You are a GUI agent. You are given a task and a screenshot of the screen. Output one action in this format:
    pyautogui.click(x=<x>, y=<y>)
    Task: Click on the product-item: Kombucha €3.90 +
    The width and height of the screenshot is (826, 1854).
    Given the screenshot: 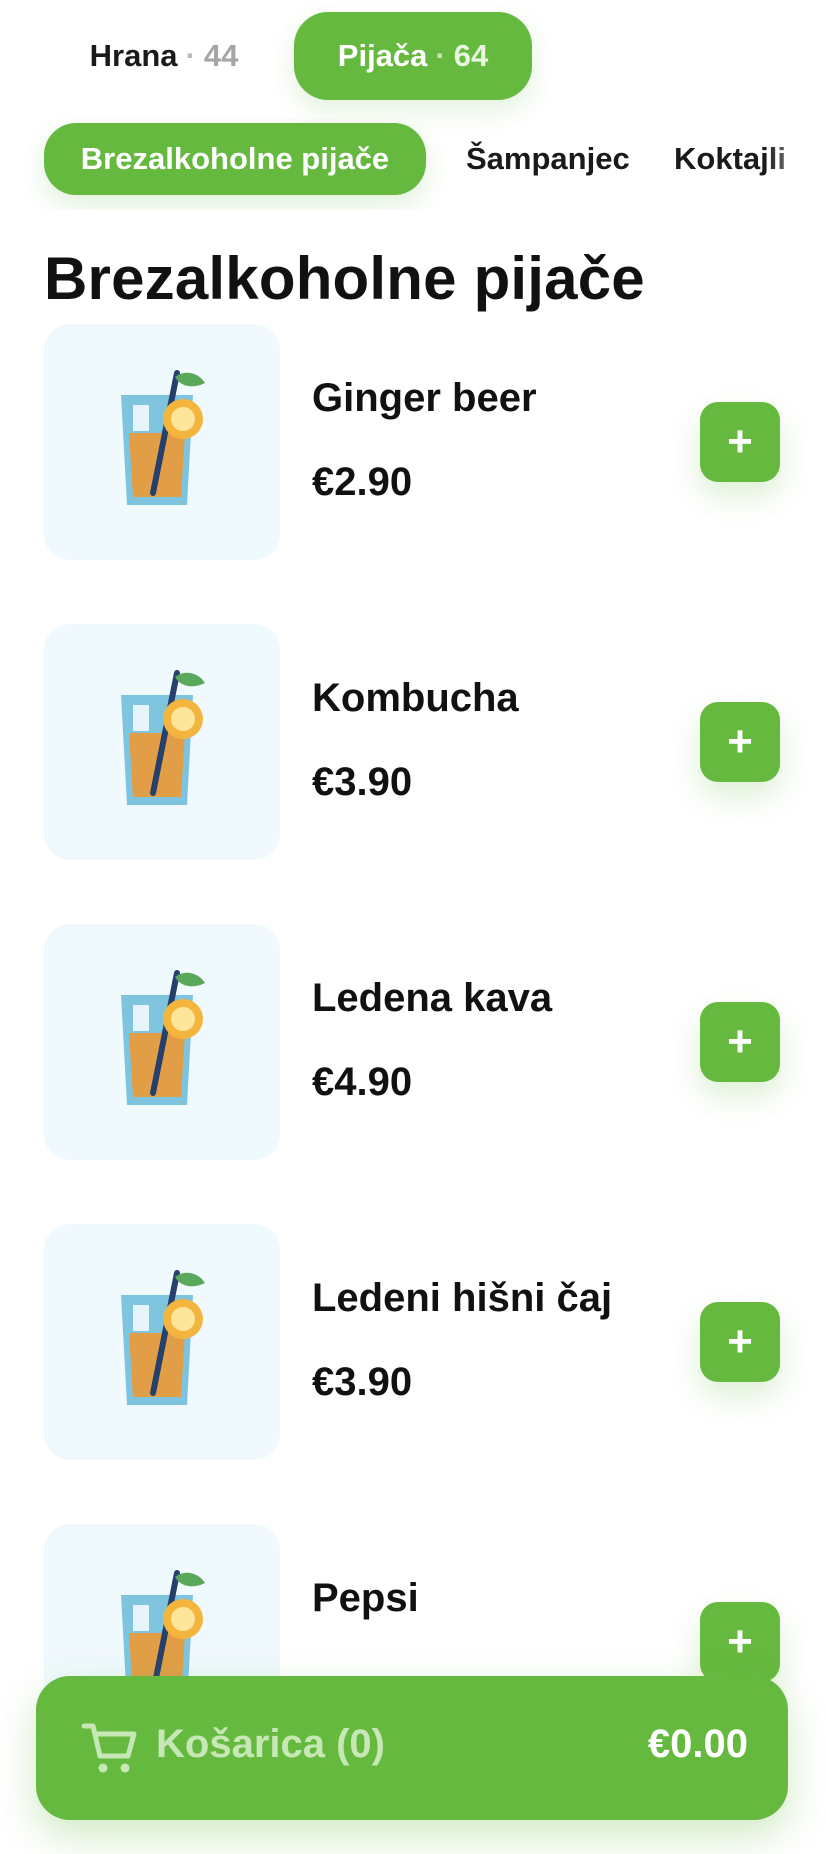 What is the action you would take?
    pyautogui.click(x=413, y=742)
    